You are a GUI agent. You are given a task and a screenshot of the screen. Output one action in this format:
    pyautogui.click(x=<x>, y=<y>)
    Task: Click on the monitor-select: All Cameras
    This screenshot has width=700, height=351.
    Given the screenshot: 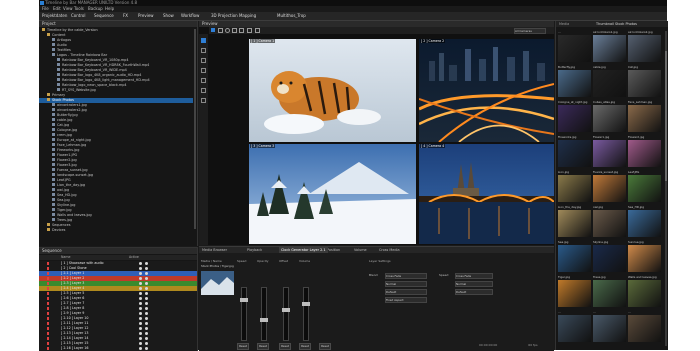 What is the action you would take?
    pyautogui.click(x=530, y=31)
    